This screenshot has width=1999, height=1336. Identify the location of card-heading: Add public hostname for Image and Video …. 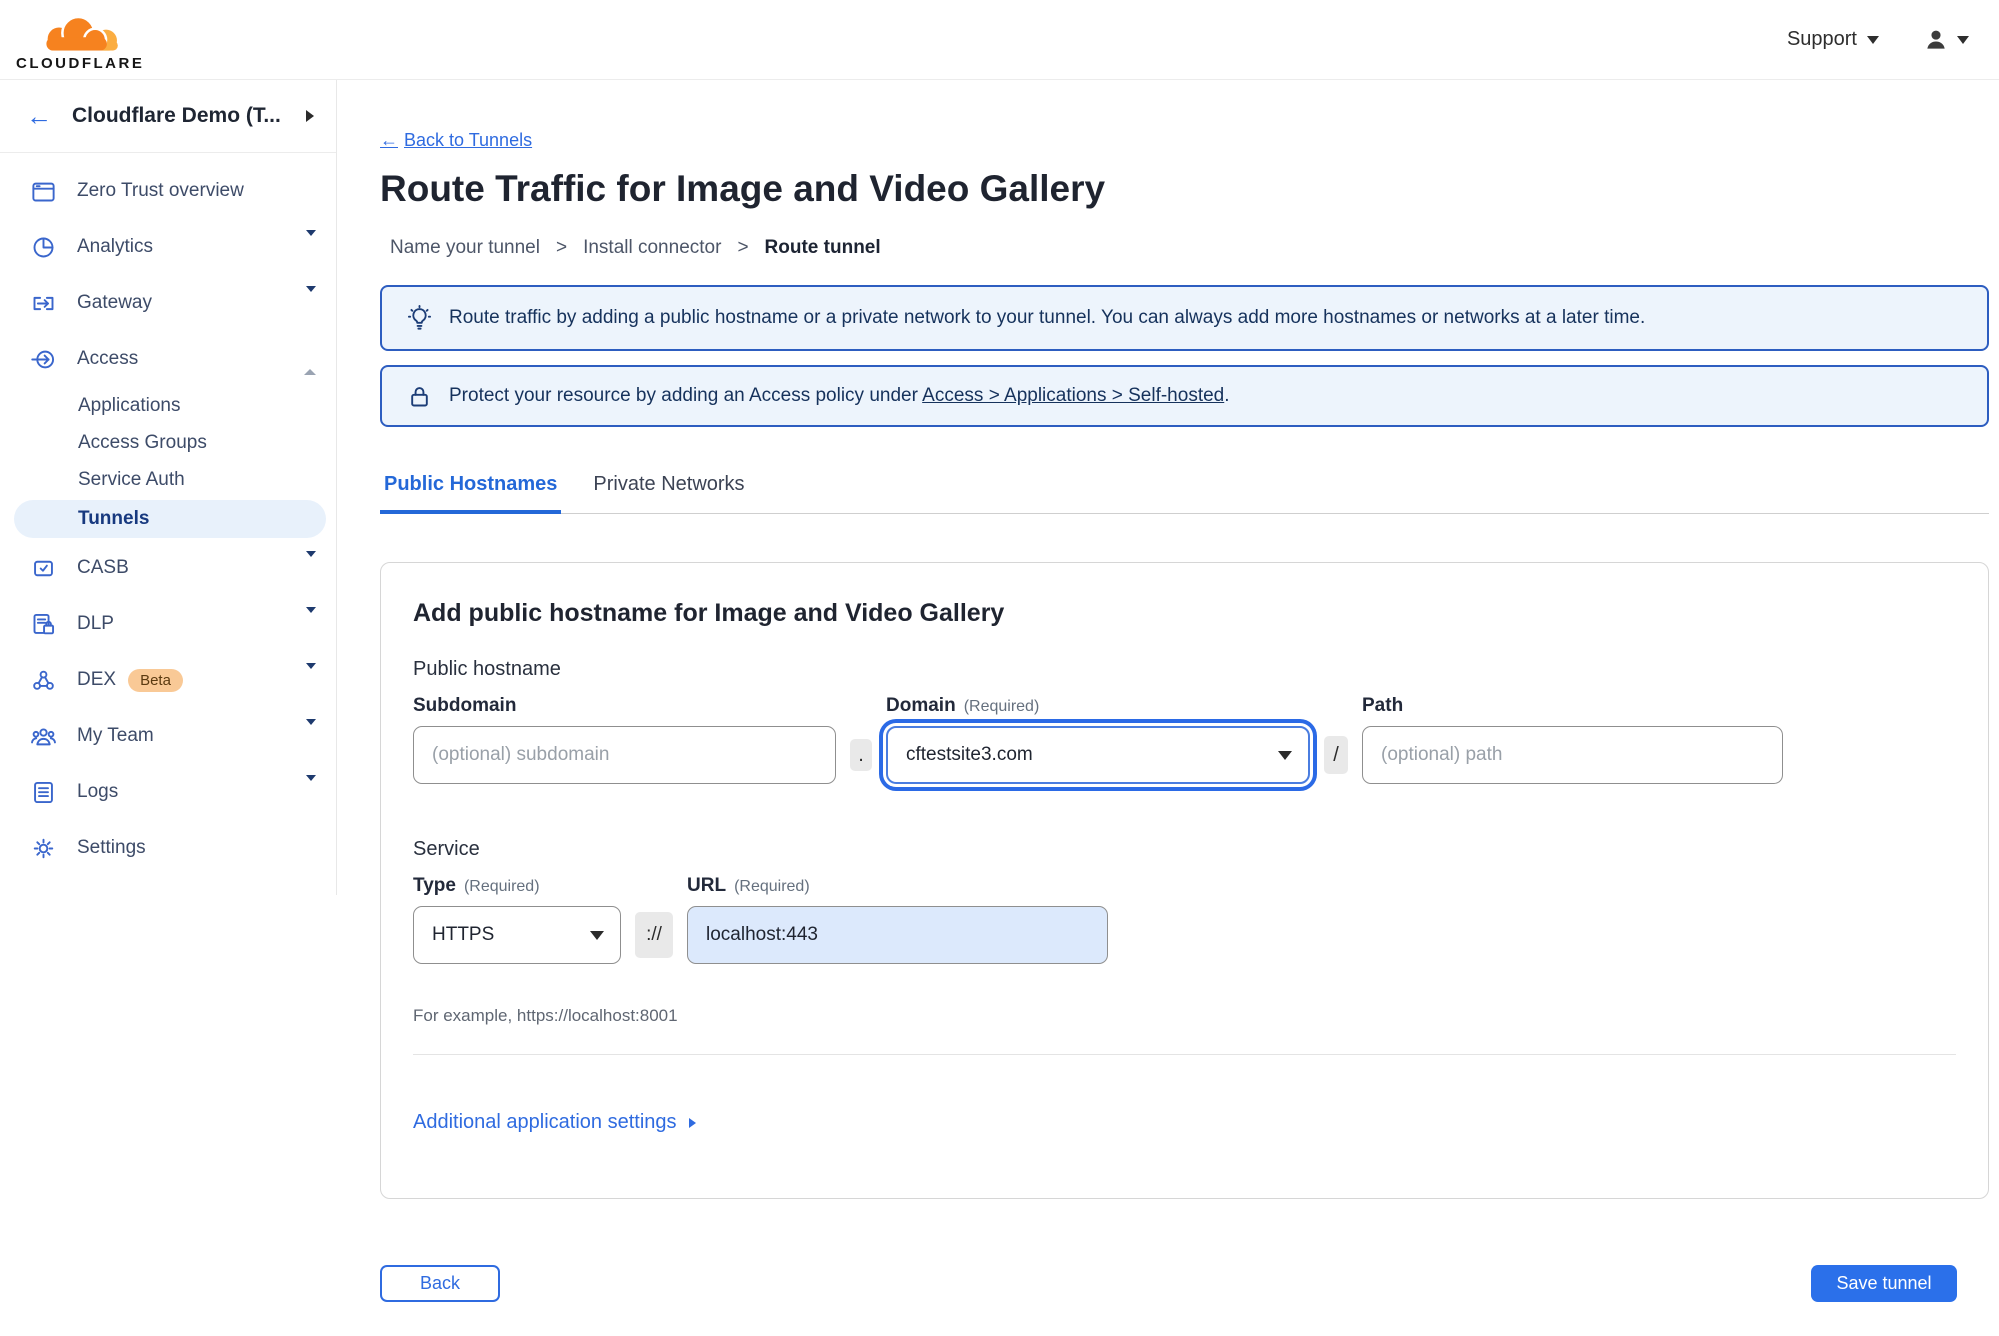
(709, 613).